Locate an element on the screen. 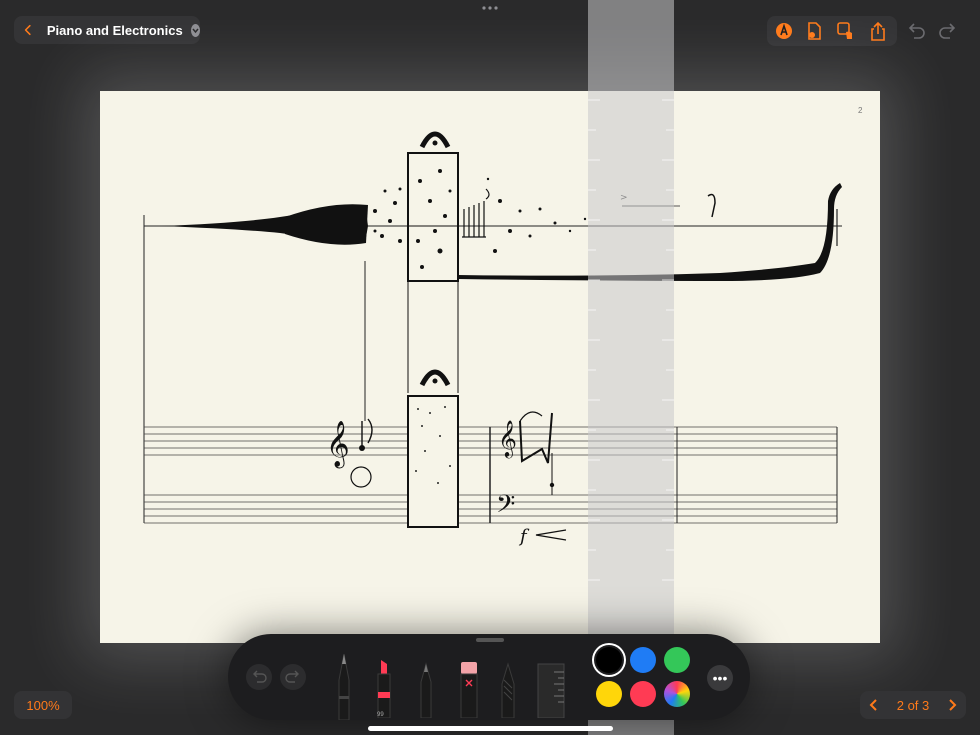 The height and width of the screenshot is (735, 980). redo-icon is located at coordinates (948, 31).